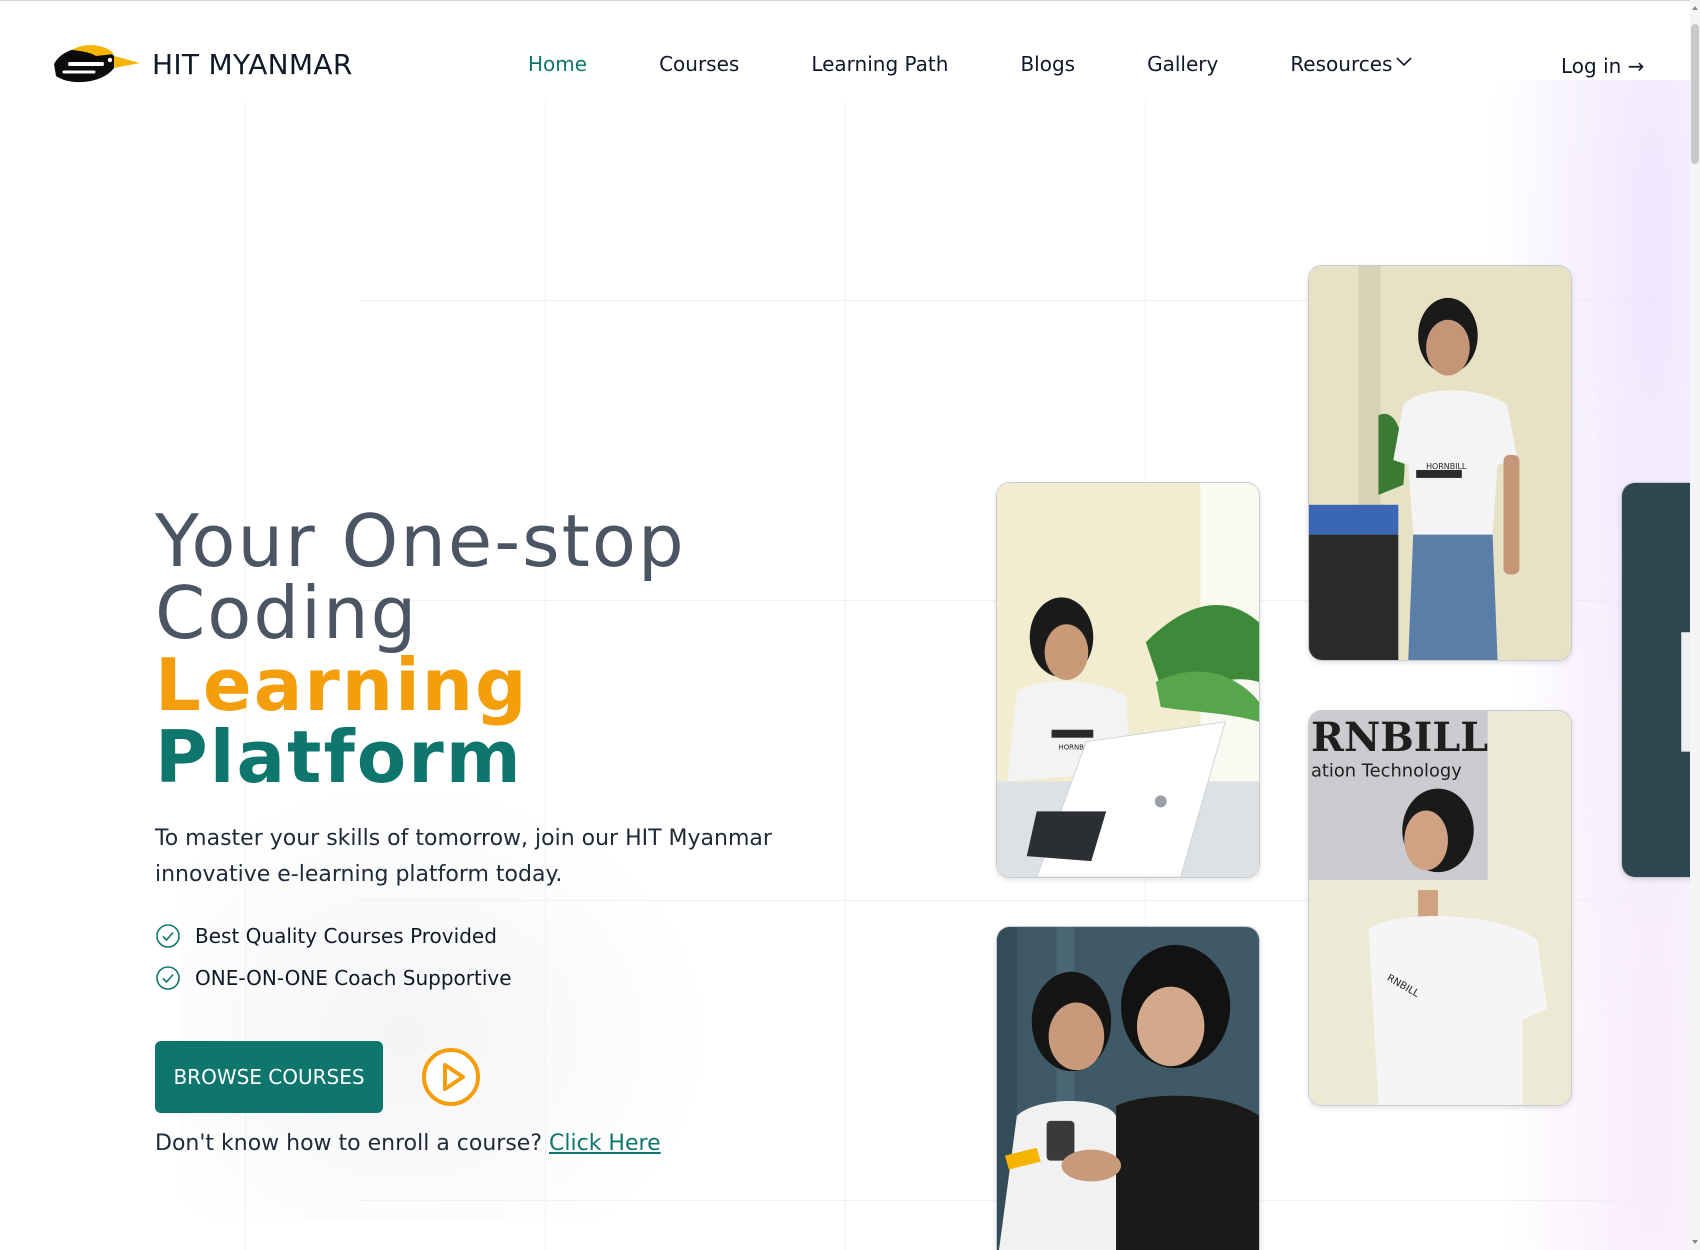 This screenshot has width=1700, height=1250. I want to click on feature-label: Best Quality Courses Provided, so click(346, 936).